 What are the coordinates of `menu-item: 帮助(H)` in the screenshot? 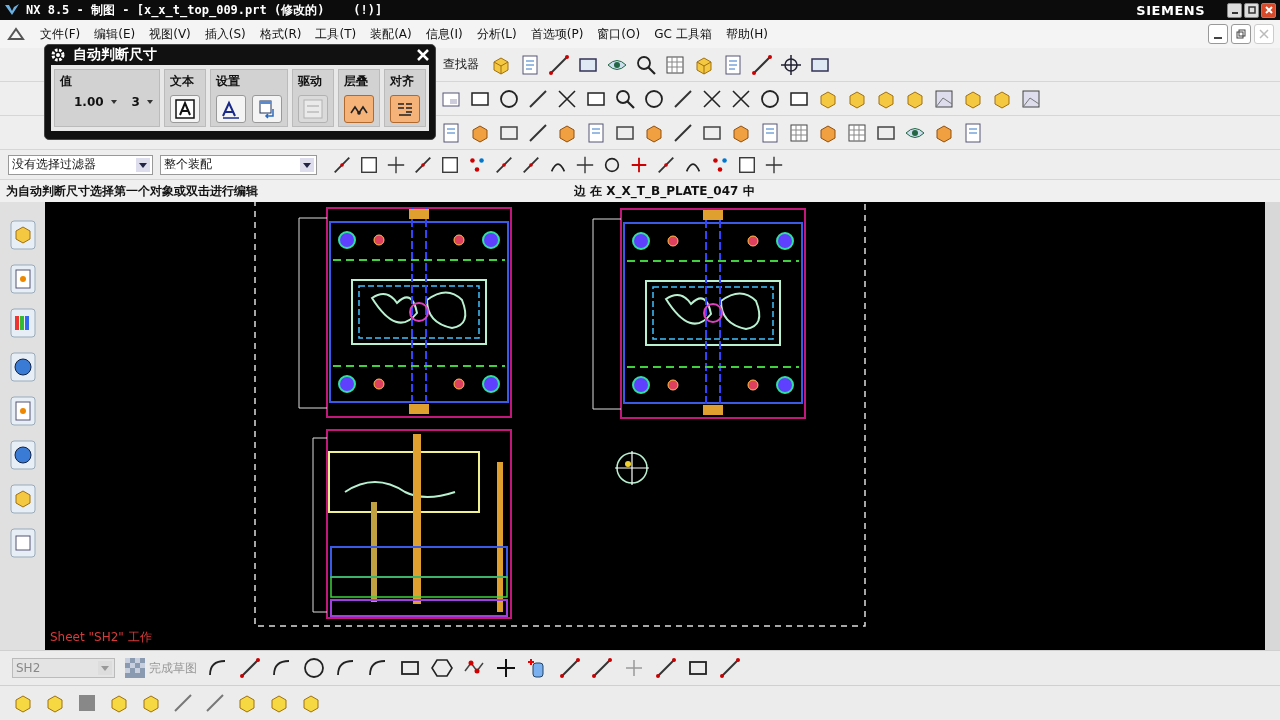 It's located at (747, 34).